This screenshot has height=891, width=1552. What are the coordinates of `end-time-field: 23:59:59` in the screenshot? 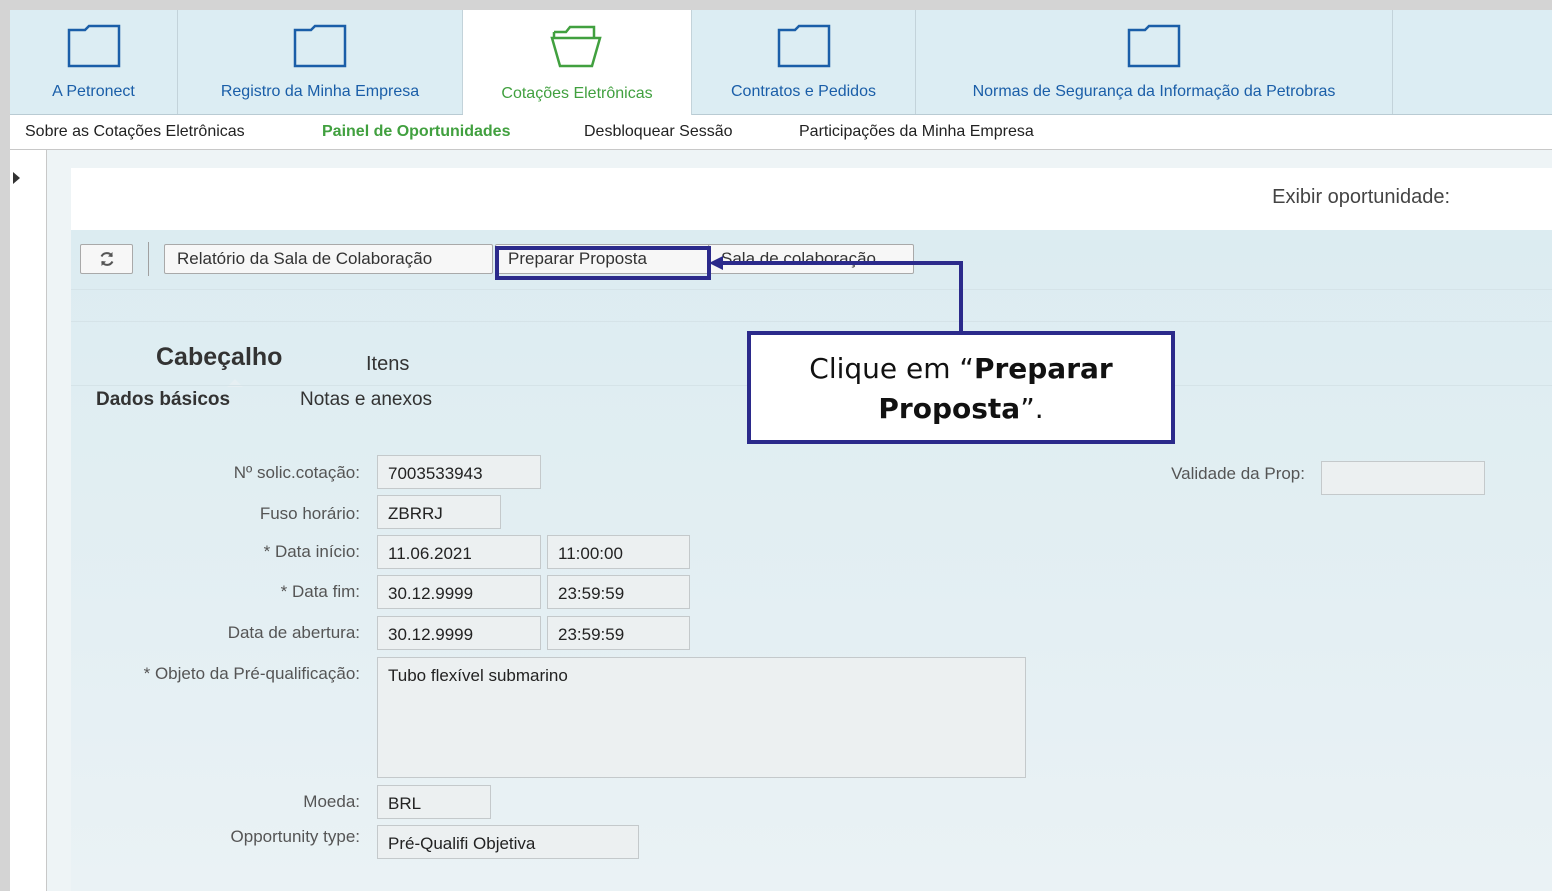 It's located at (618, 592).